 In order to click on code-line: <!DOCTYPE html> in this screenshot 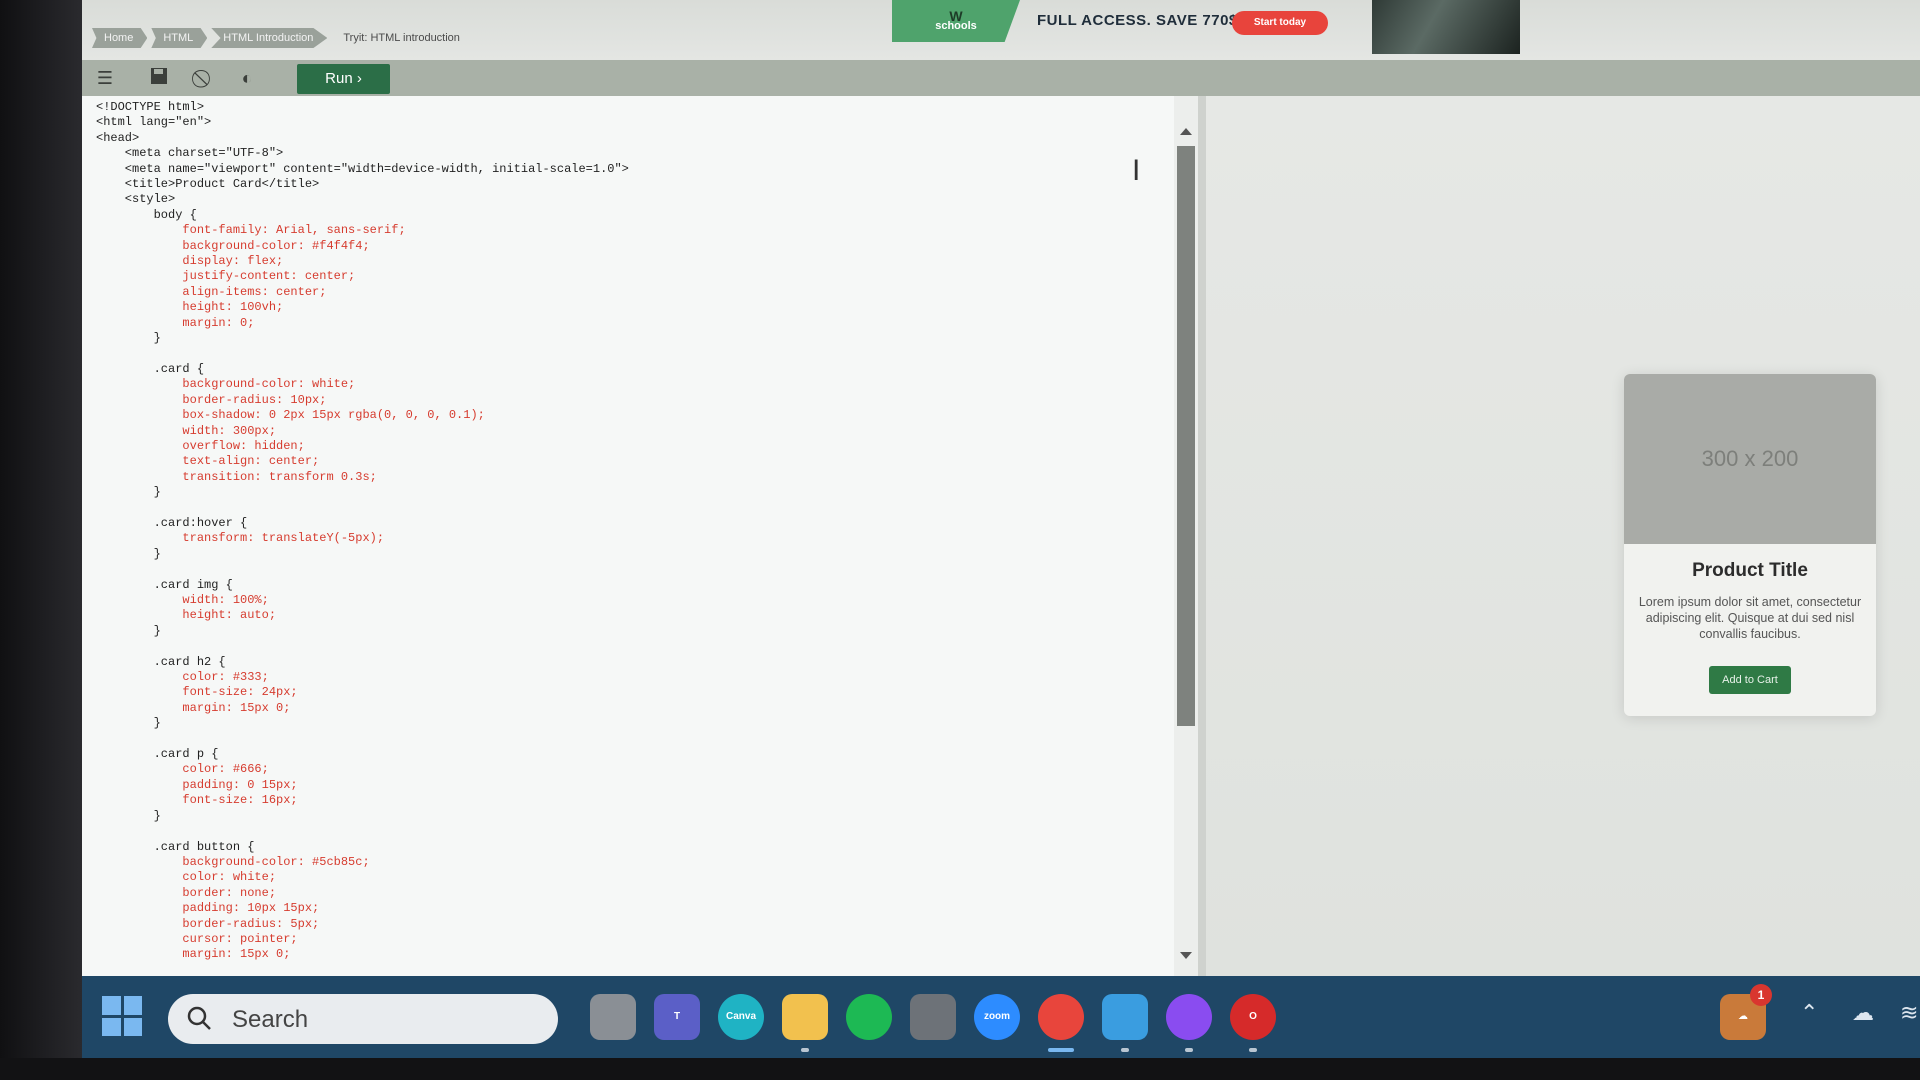, I will do `click(362, 107)`.